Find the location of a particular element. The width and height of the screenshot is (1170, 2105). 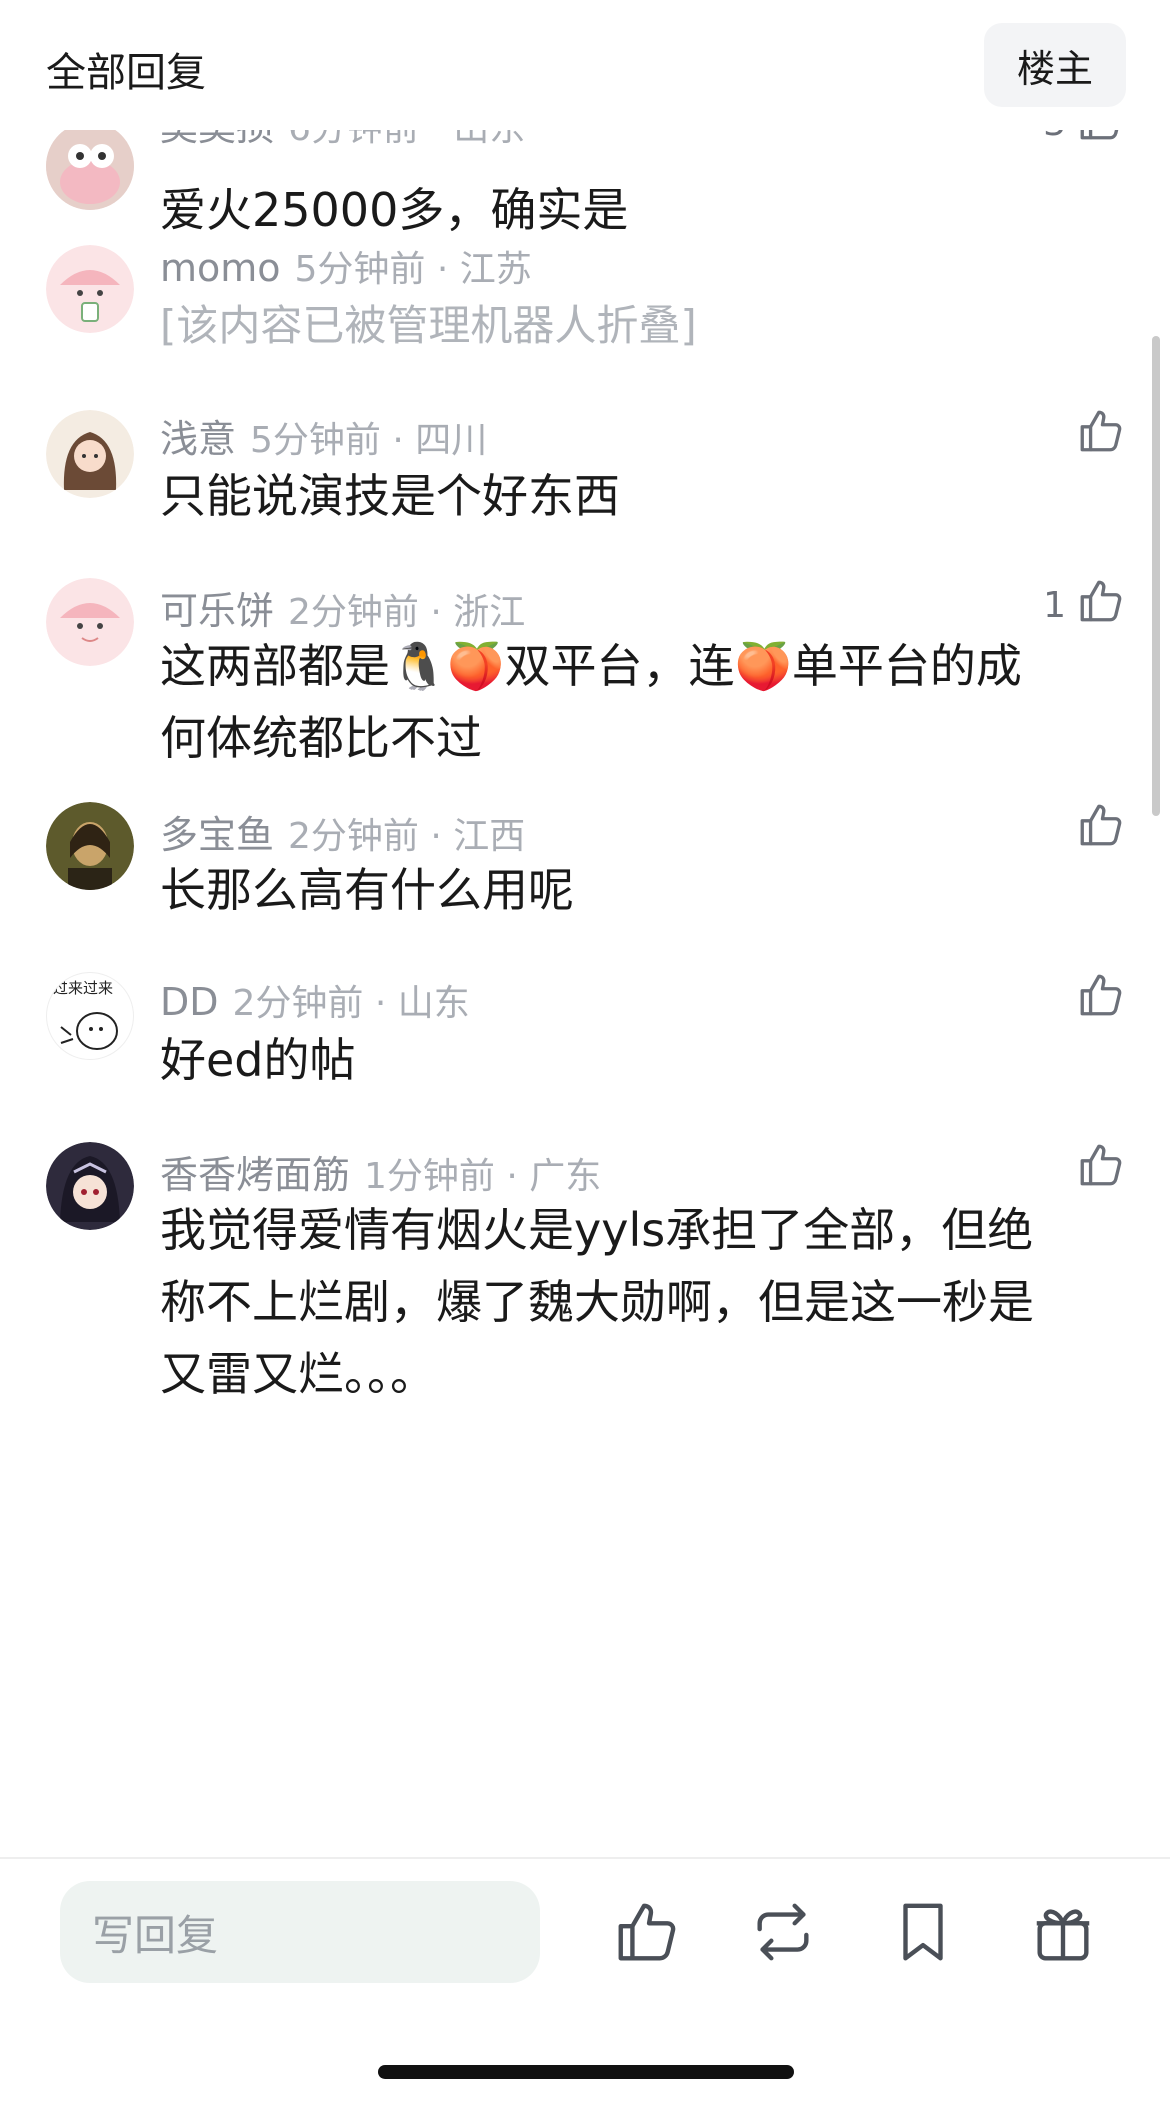

username: 多宝鱼 is located at coordinates (217, 835).